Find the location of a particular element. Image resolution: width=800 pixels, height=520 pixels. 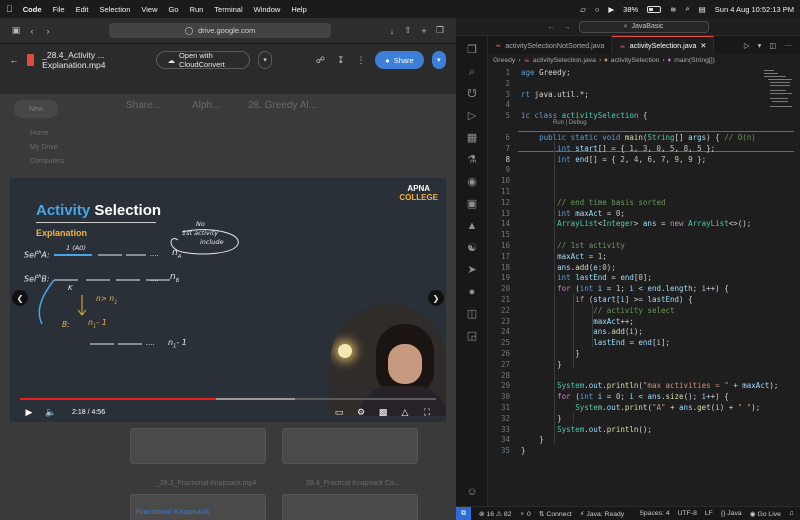

tab-activity-selection: ☕ activitySelection.java ✕ is located at coordinates (663, 45).